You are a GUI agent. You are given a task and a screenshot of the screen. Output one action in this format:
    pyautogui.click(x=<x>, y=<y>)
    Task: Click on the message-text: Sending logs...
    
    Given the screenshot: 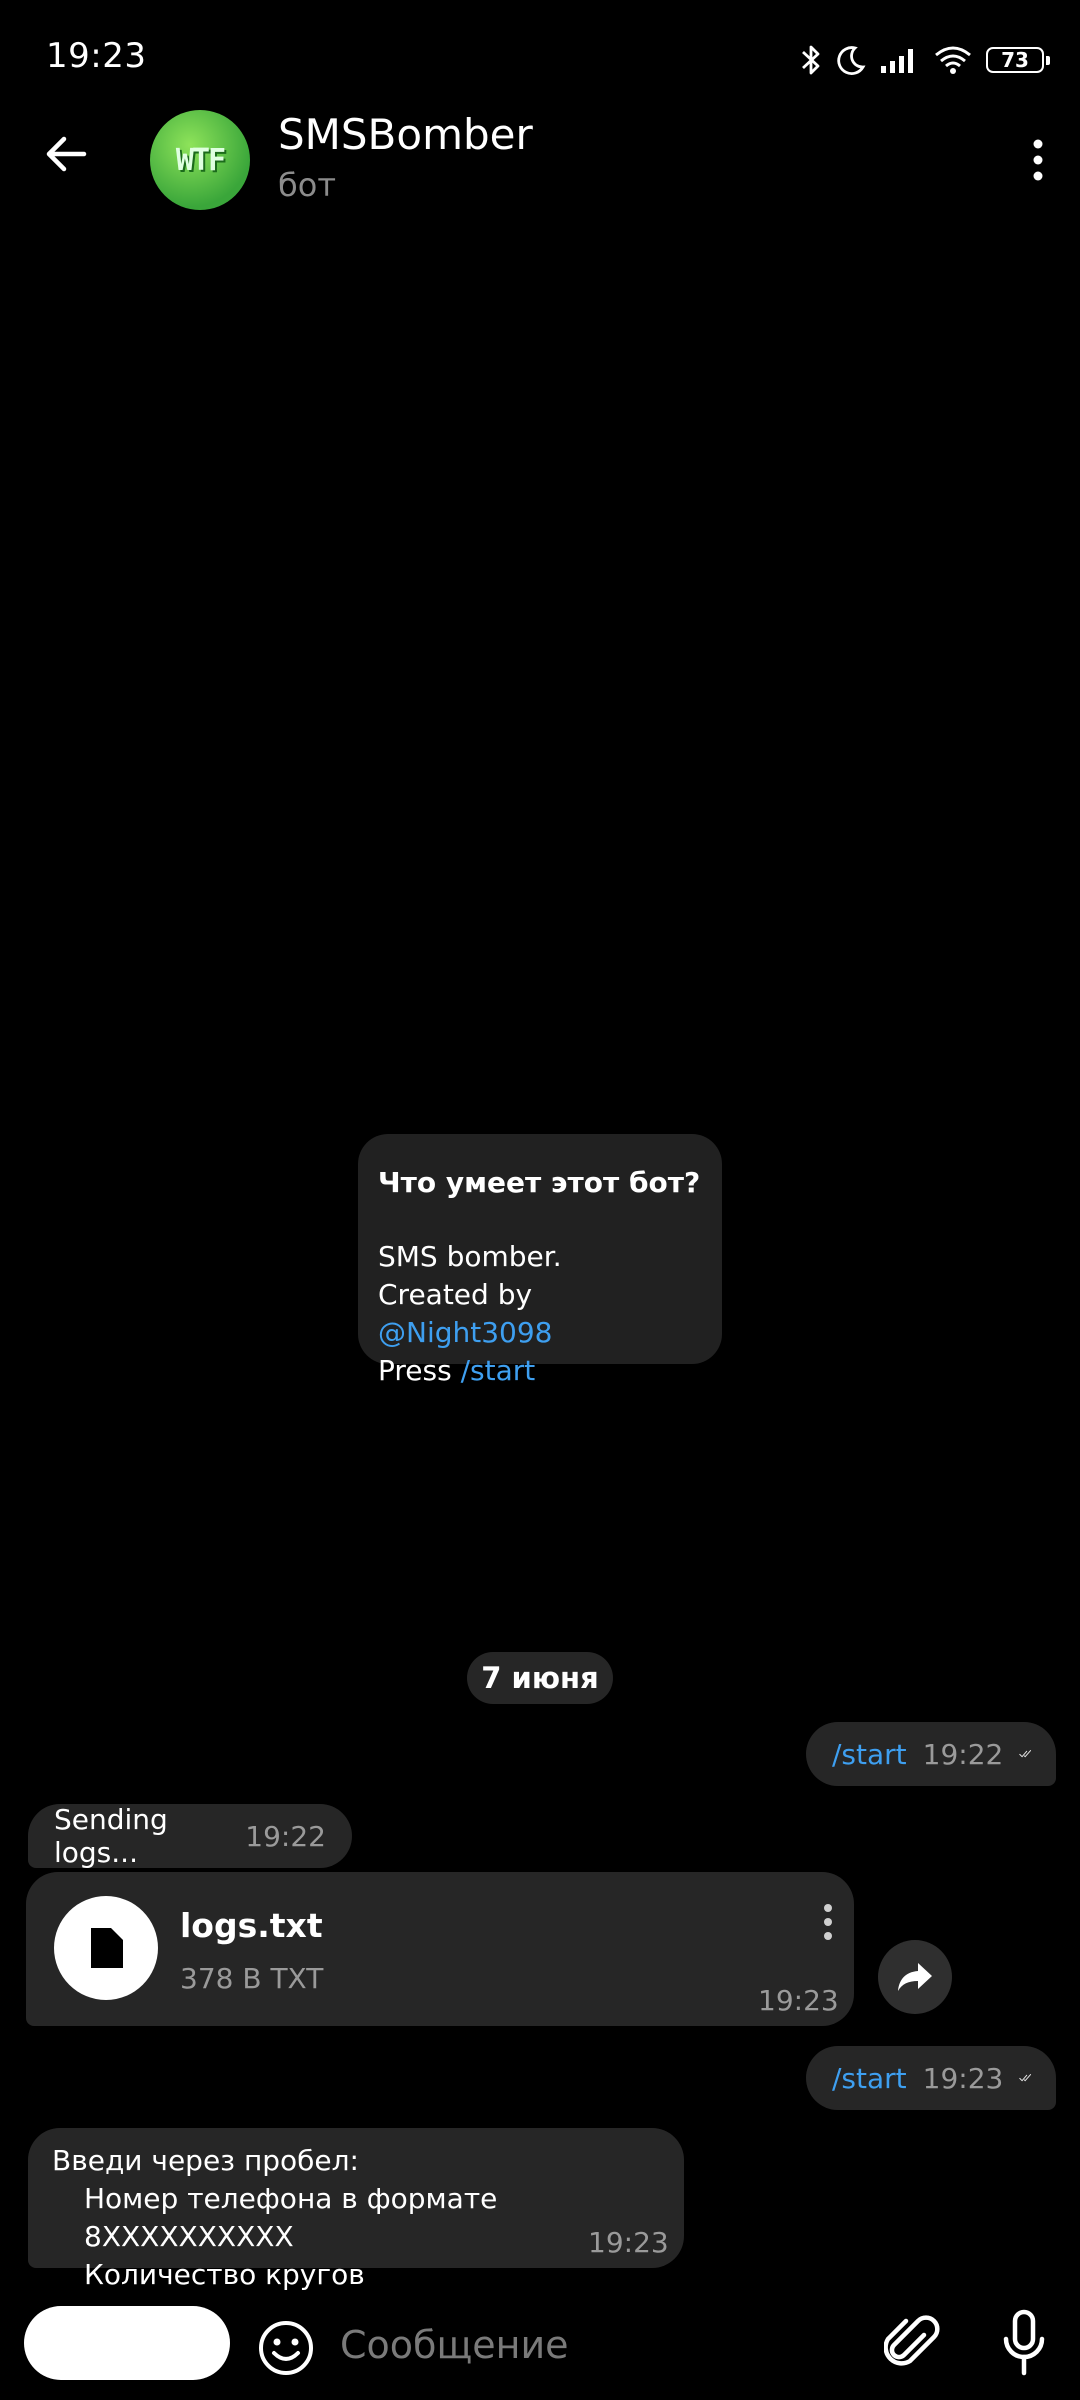 What is the action you would take?
    pyautogui.click(x=111, y=1836)
    